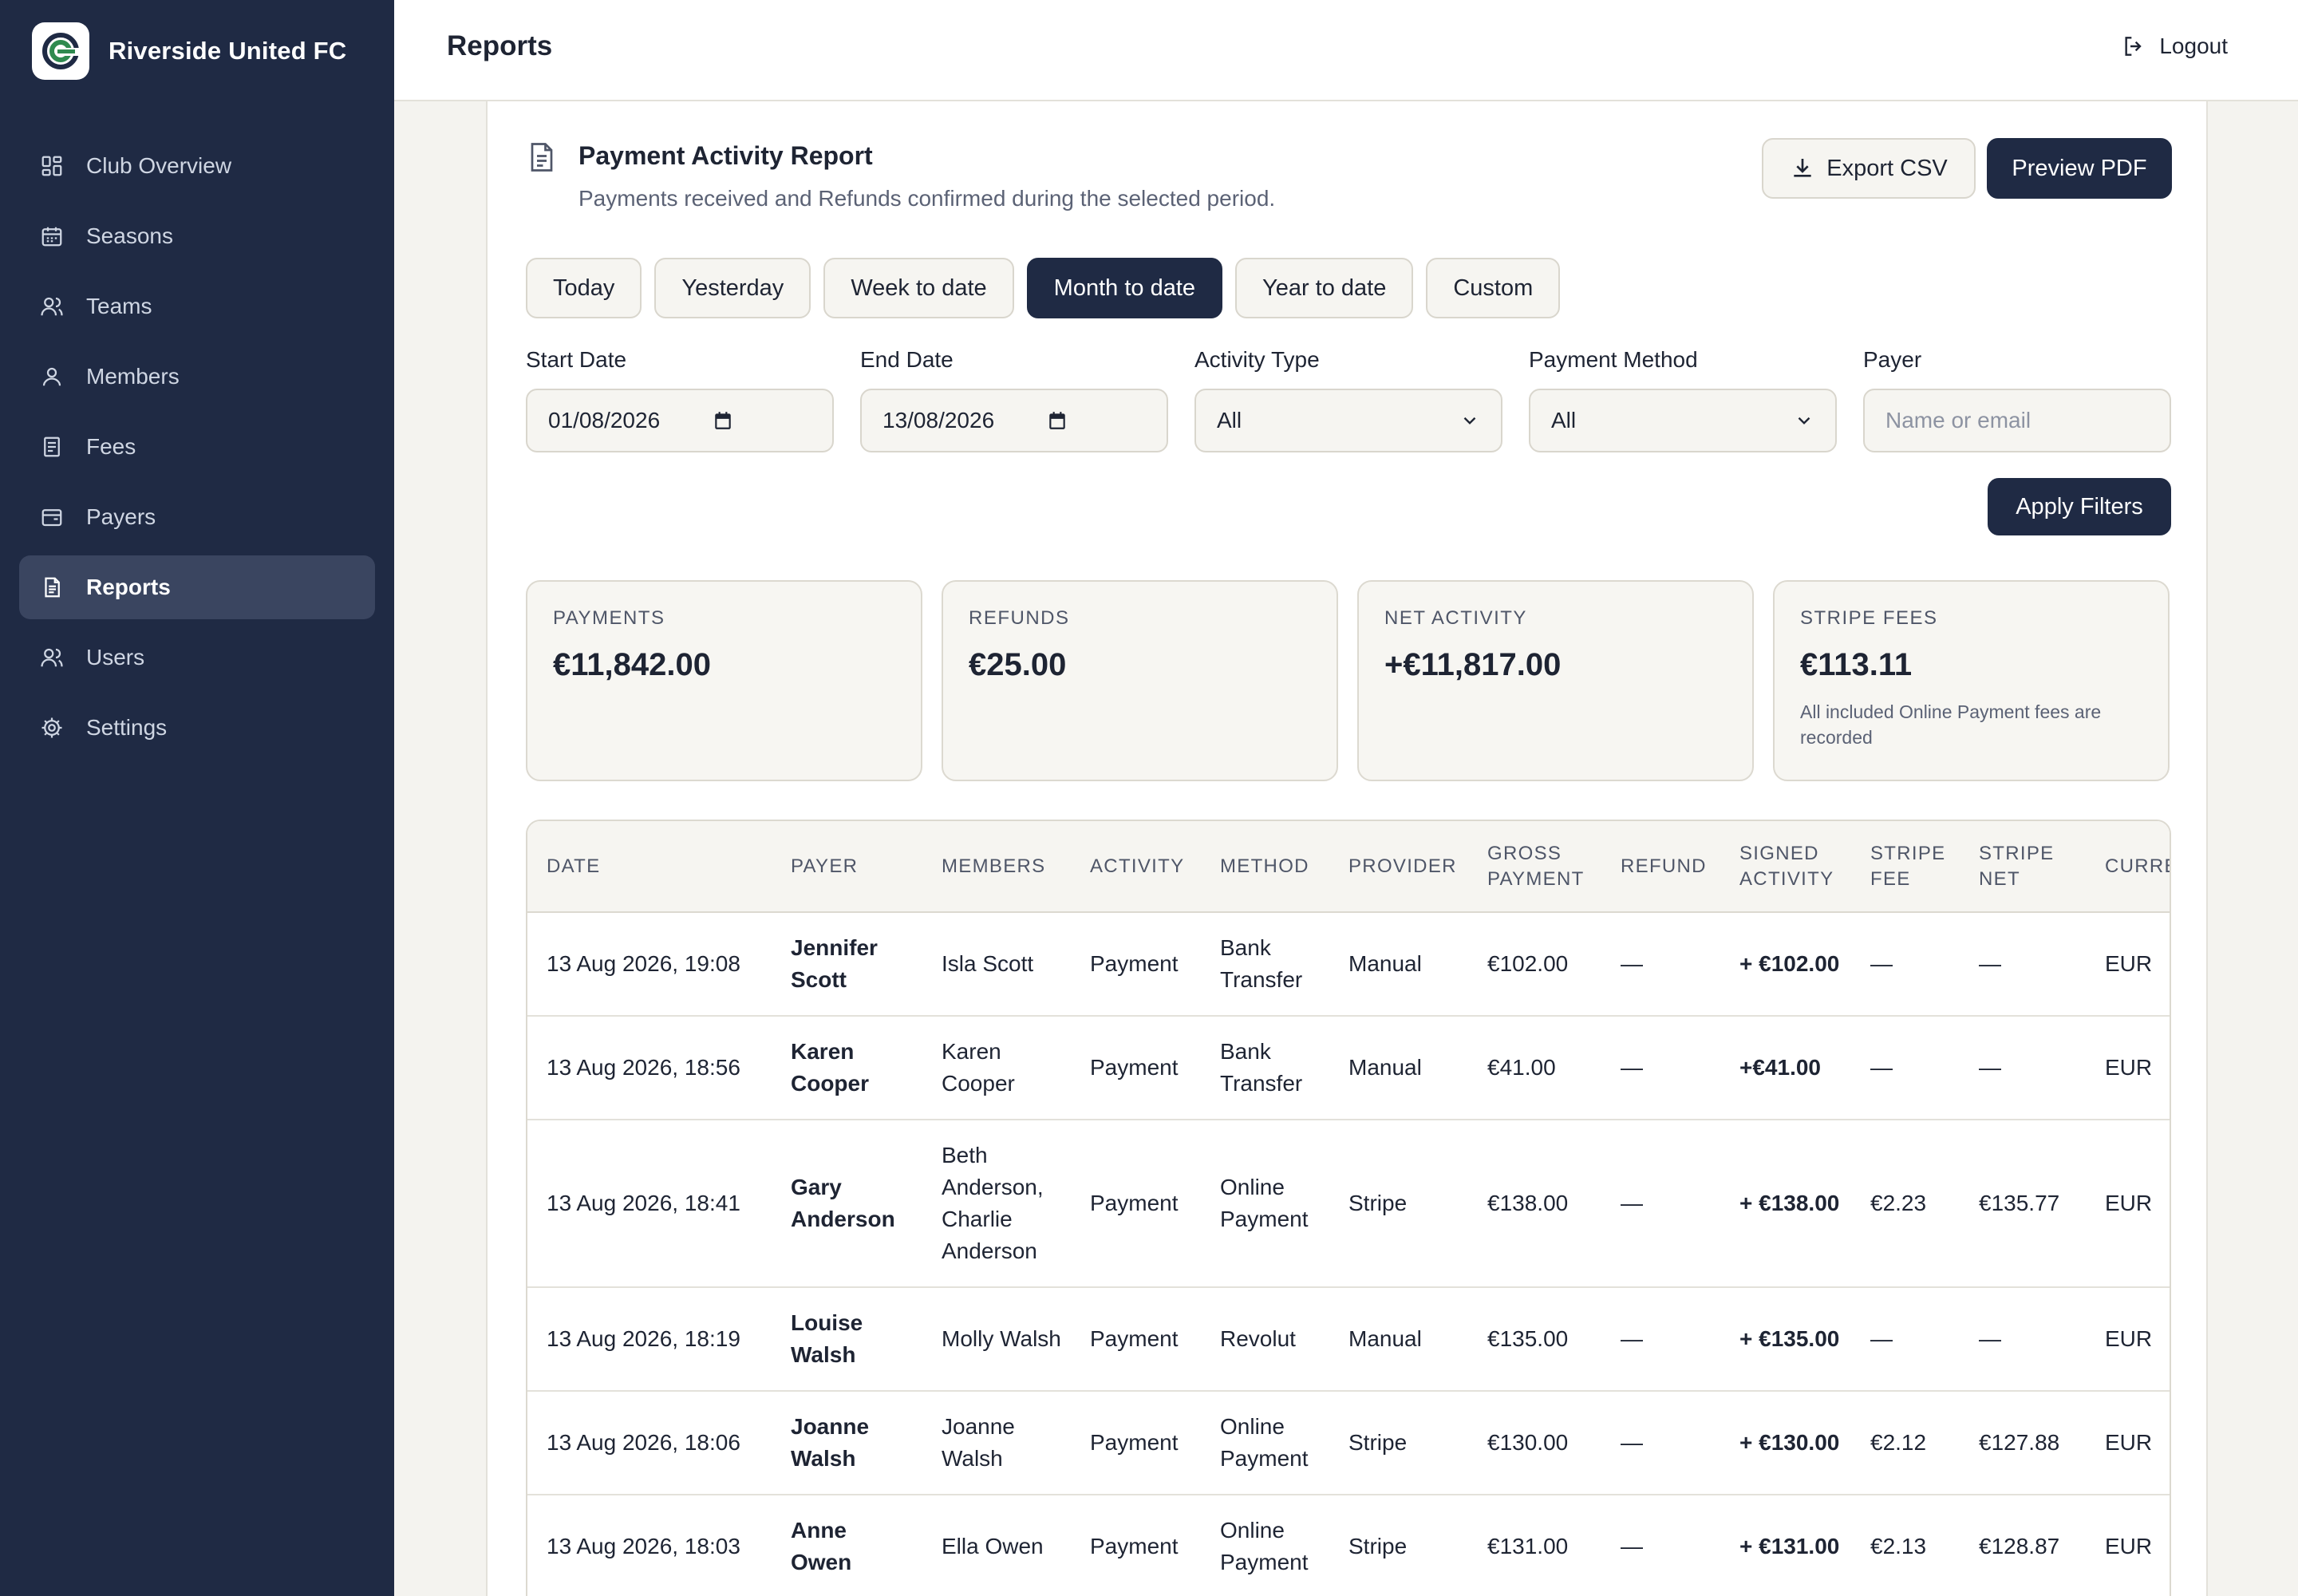 This screenshot has height=1596, width=2298. What do you see at coordinates (680, 420) in the screenshot?
I see `start-date-input: 01/08/2026` at bounding box center [680, 420].